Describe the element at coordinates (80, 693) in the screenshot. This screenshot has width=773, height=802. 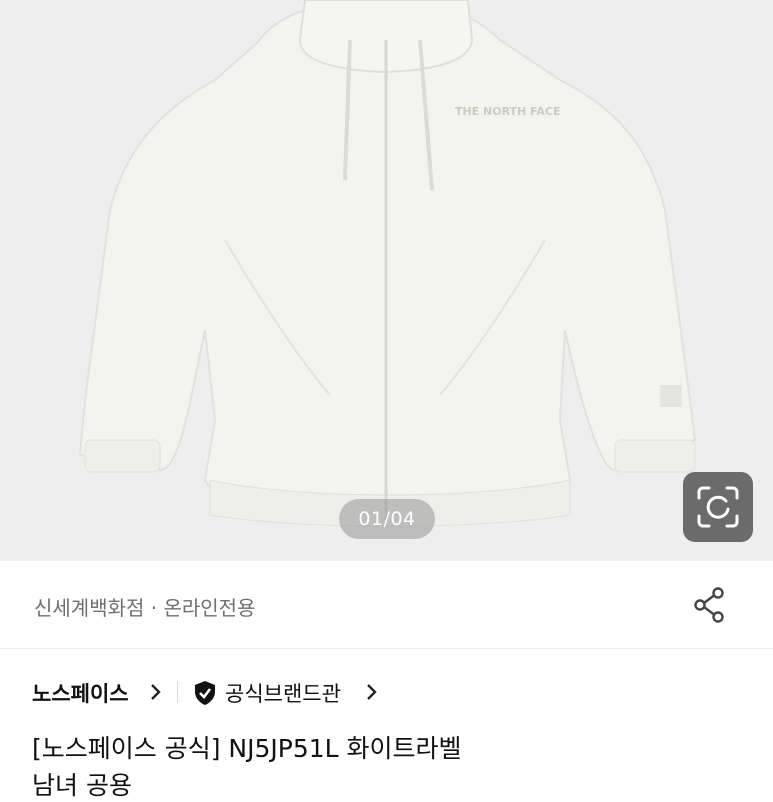
I see `brand-link: 노스페이스` at that location.